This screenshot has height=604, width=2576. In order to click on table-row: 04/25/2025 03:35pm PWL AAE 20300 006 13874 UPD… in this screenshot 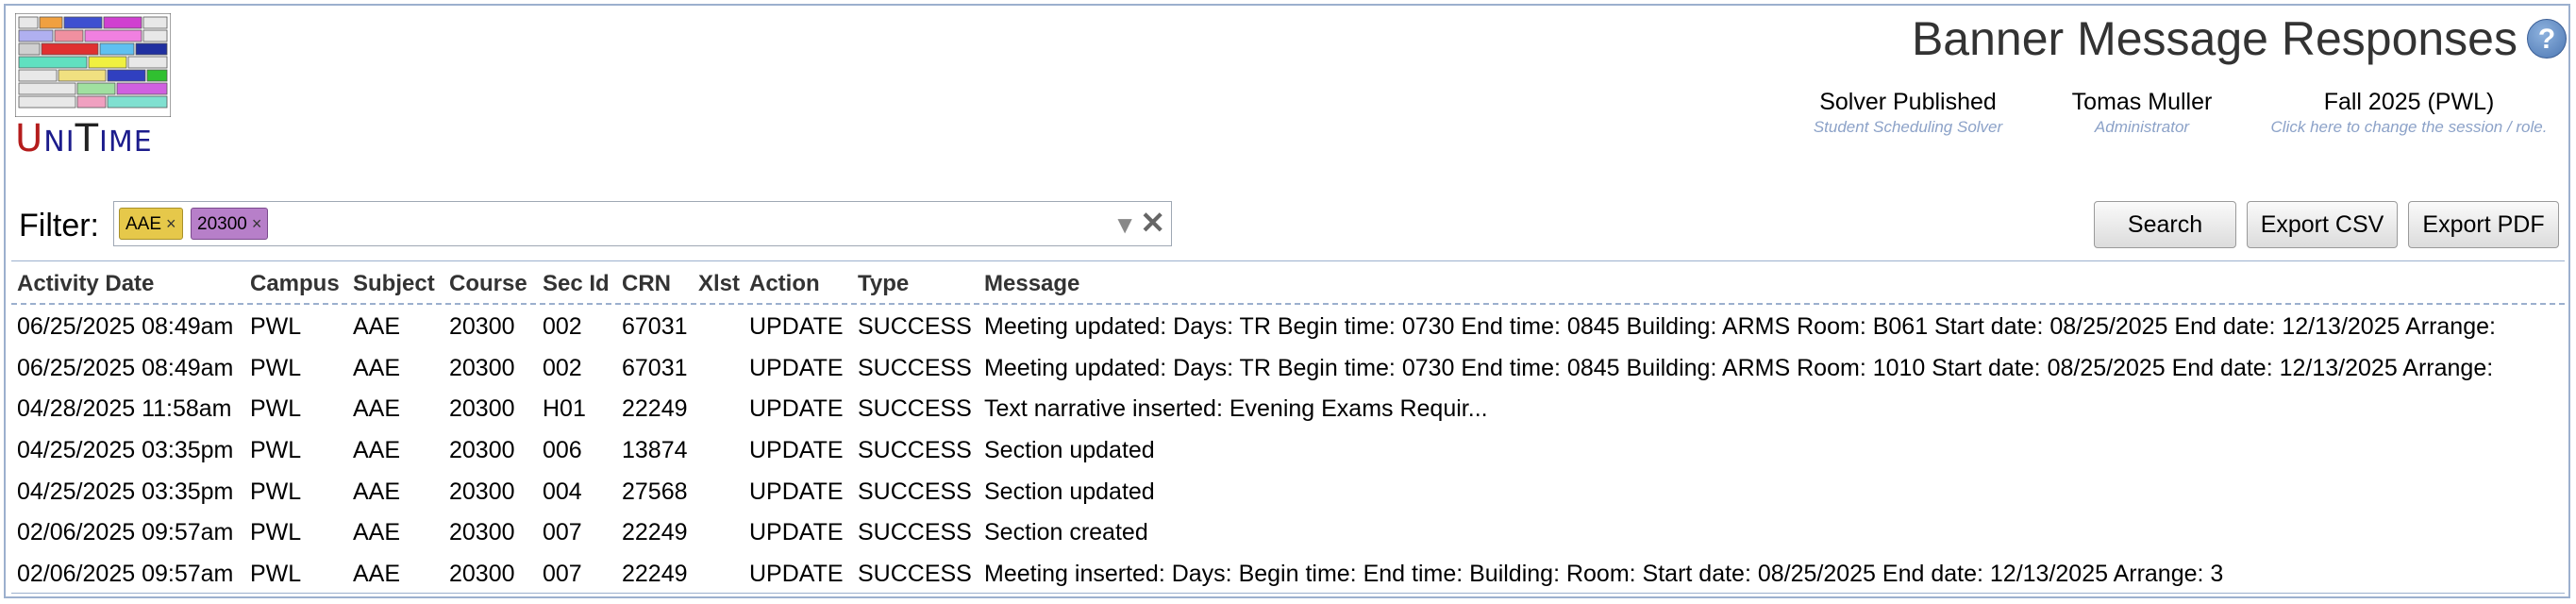, I will do `click(1288, 448)`.